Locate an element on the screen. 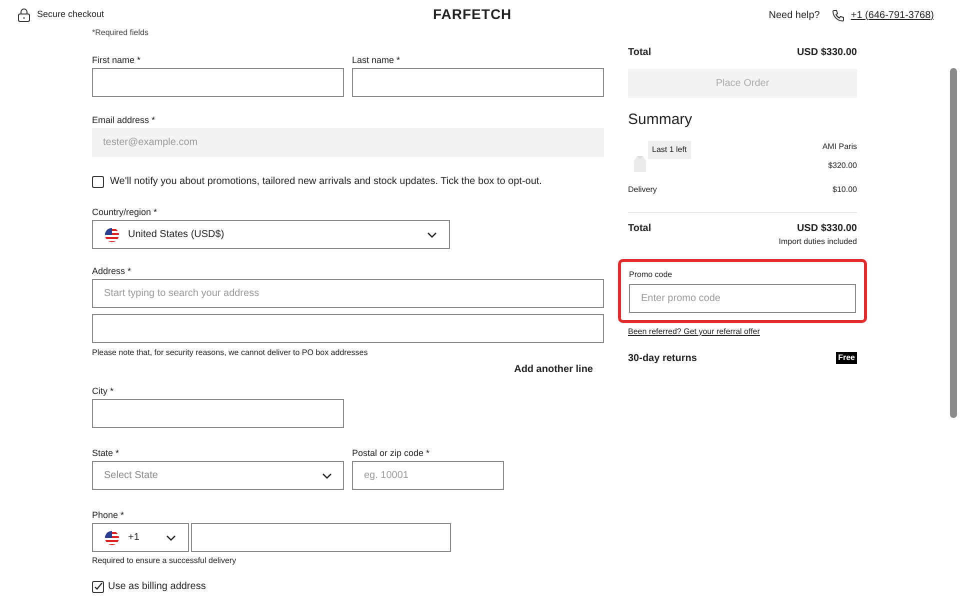 The height and width of the screenshot is (600, 960). scrollbar is located at coordinates (953, 243).